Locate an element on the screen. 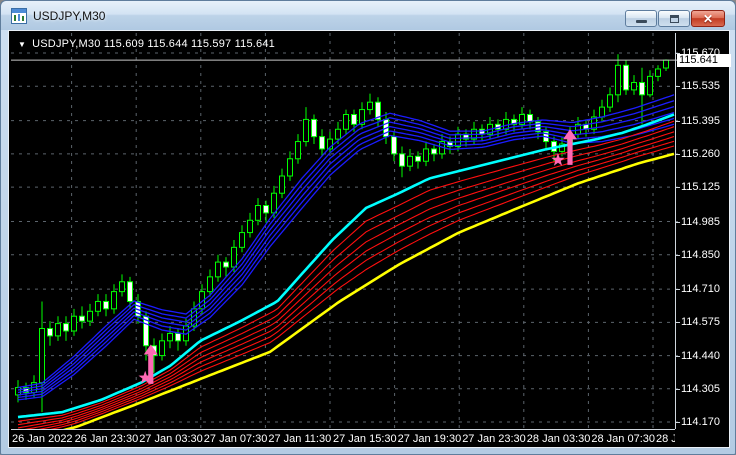 The width and height of the screenshot is (736, 455). chevron-down-icon: ▼ is located at coordinates (22, 44).